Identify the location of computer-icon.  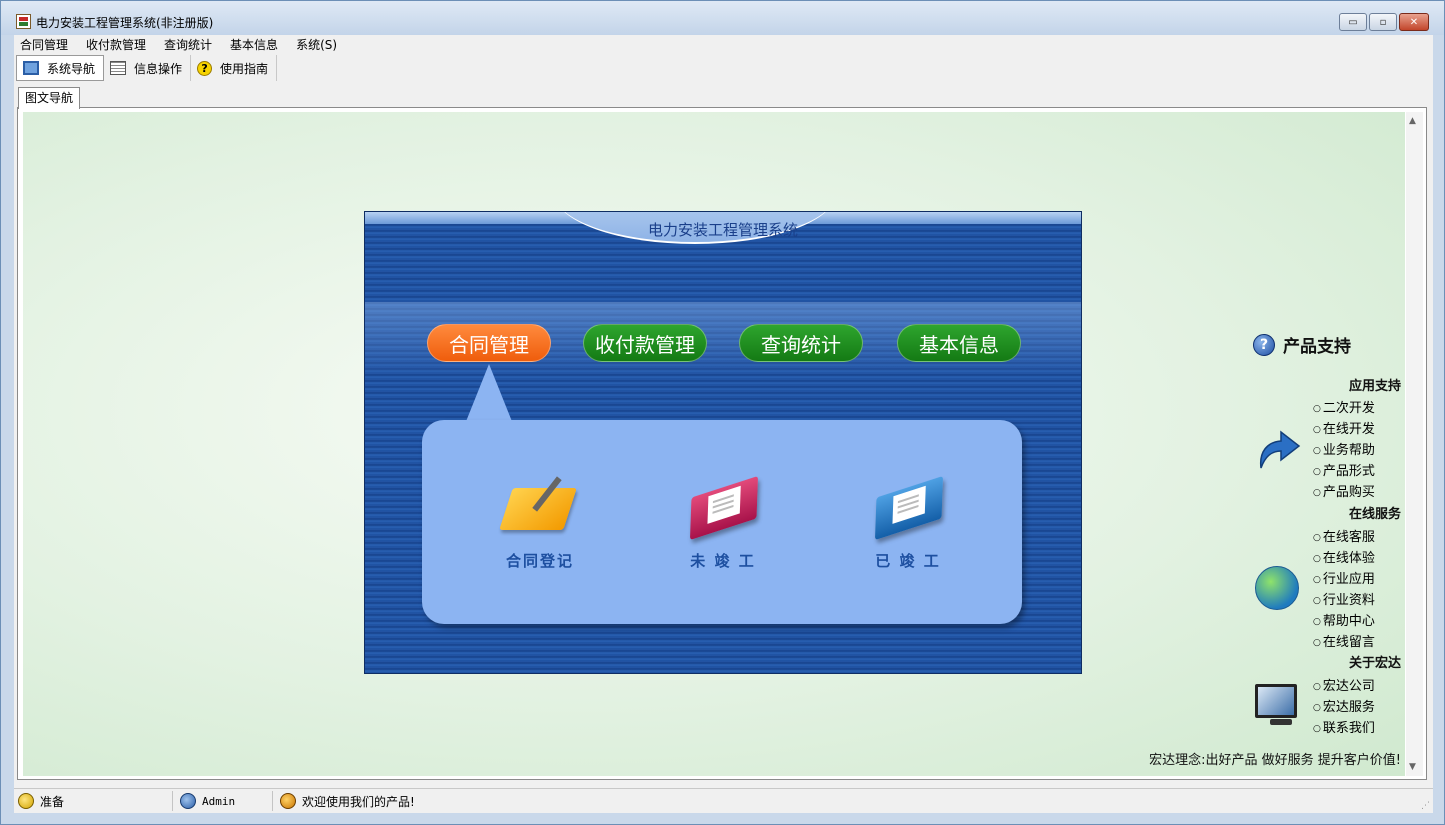
(1276, 704).